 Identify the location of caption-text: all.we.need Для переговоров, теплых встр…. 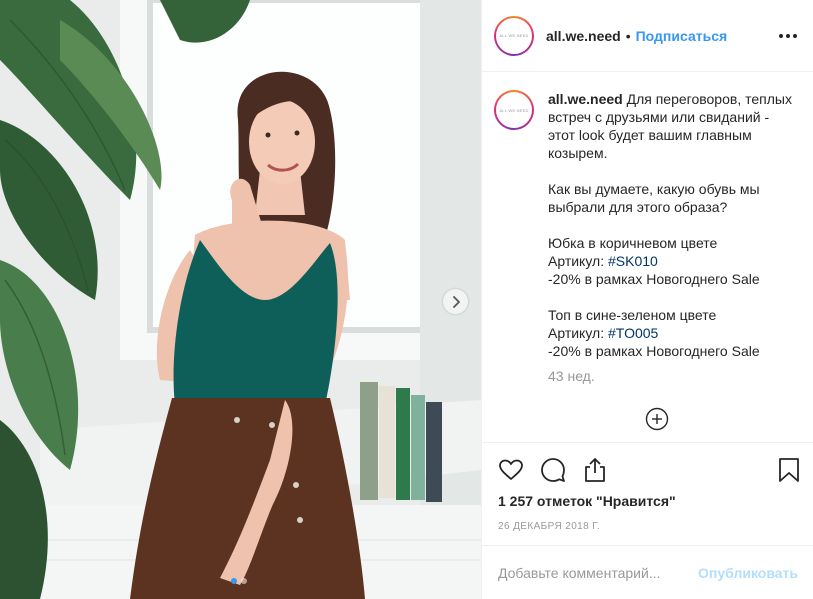
(671, 237).